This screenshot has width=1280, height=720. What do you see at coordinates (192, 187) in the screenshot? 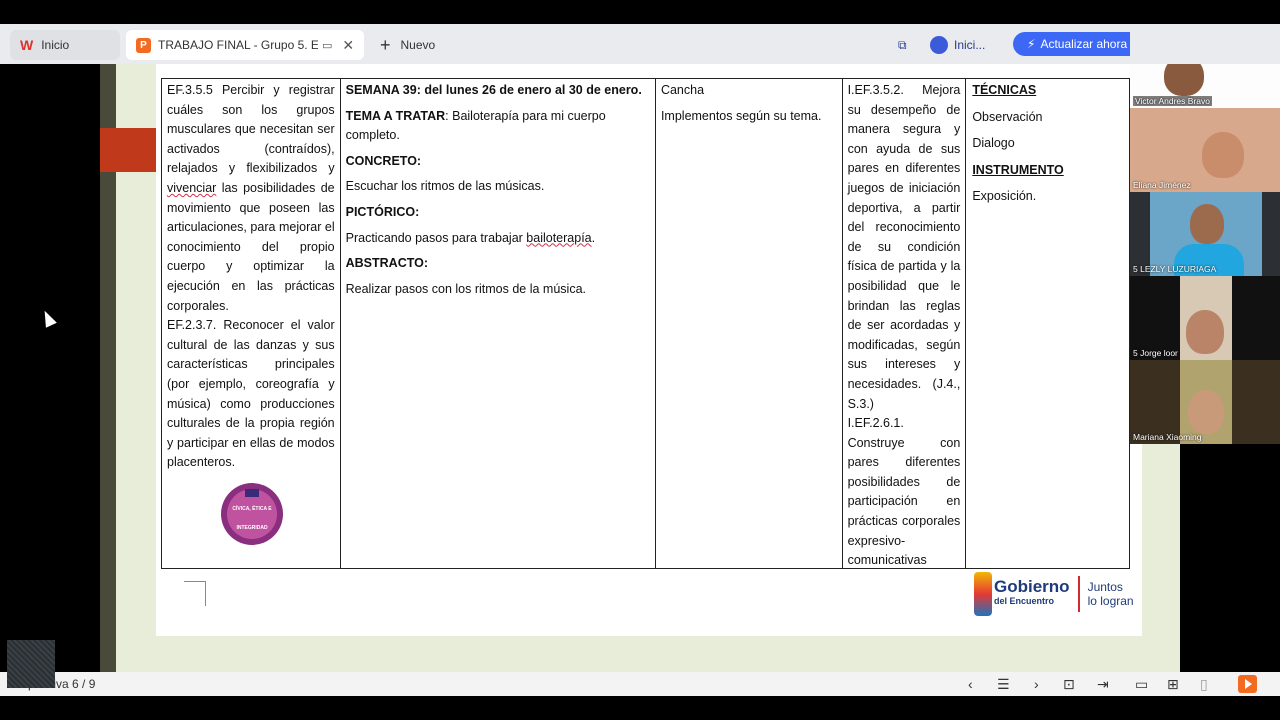
I see `skill-text-1b: vivenciar` at bounding box center [192, 187].